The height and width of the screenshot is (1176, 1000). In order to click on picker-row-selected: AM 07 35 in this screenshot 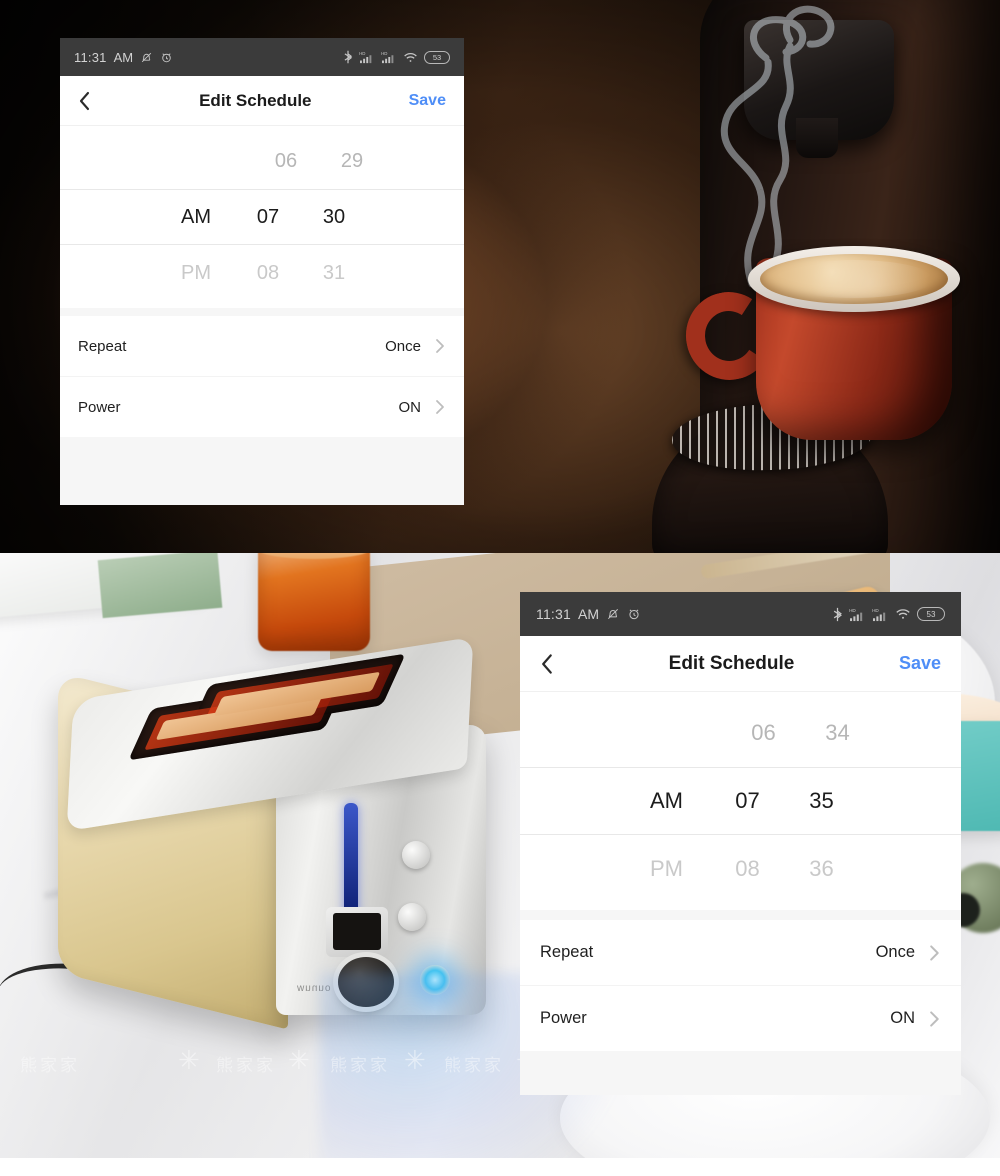, I will do `click(740, 801)`.